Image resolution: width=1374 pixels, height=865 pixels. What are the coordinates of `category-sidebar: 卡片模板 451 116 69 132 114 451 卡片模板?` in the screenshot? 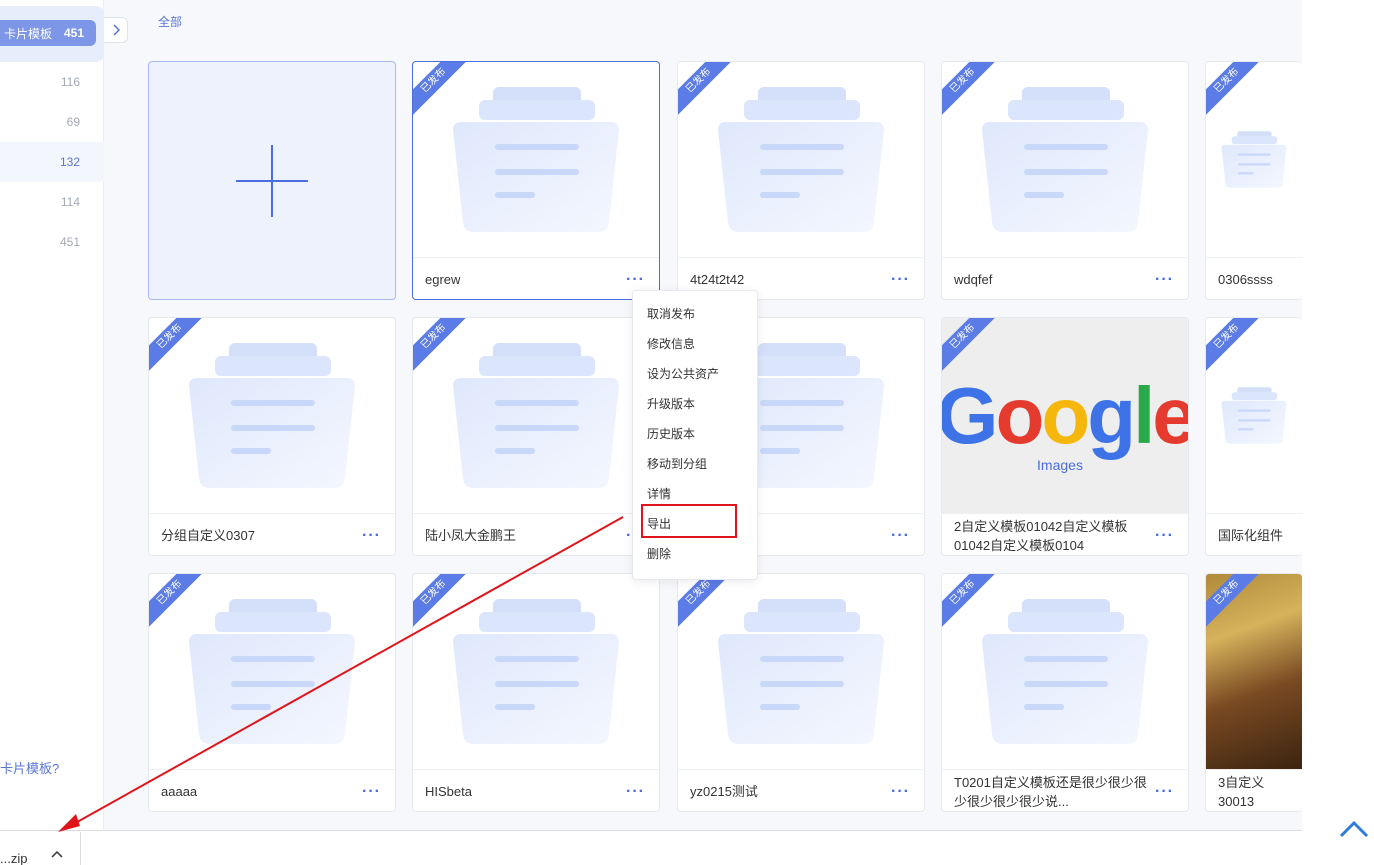 It's located at (52, 415).